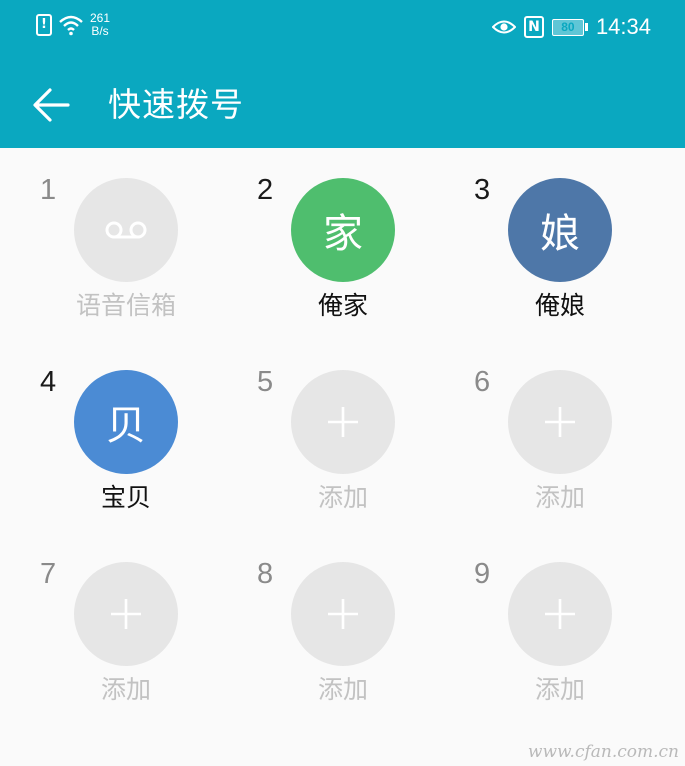 Image resolution: width=685 pixels, height=766 pixels. Describe the element at coordinates (126, 422) in the screenshot. I see `contact-avatar: 贝` at that location.